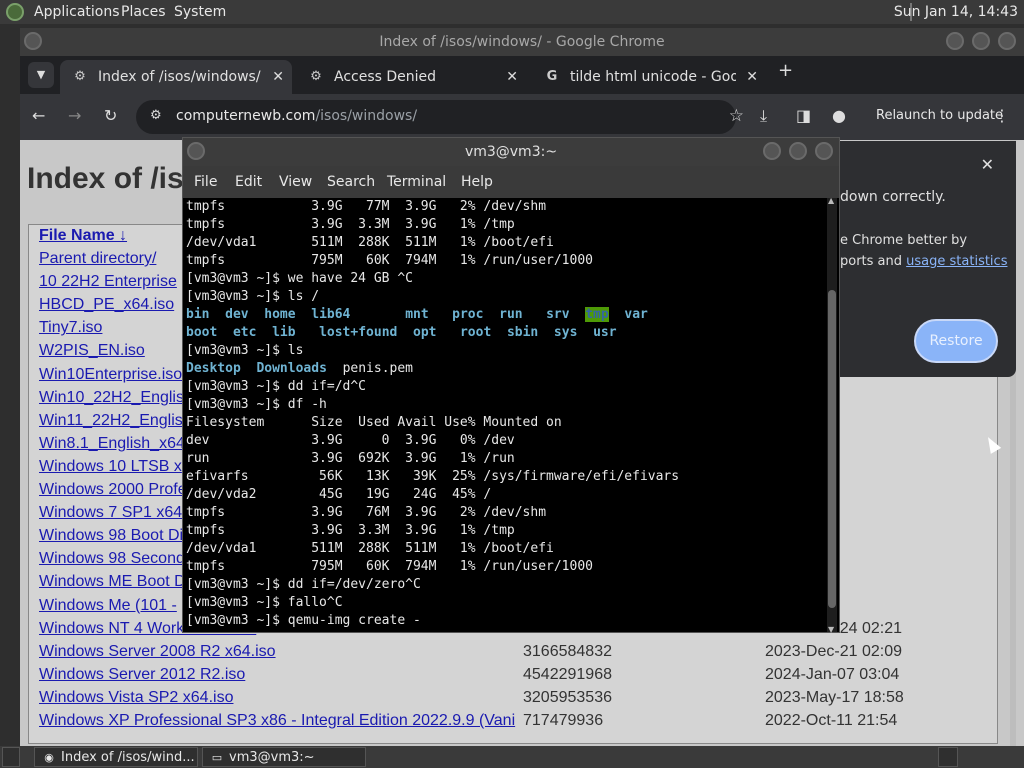 Image resolution: width=1024 pixels, height=768 pixels. What do you see at coordinates (511, 152) in the screenshot?
I see `terminal-title-bar: vm3@vm3:~` at bounding box center [511, 152].